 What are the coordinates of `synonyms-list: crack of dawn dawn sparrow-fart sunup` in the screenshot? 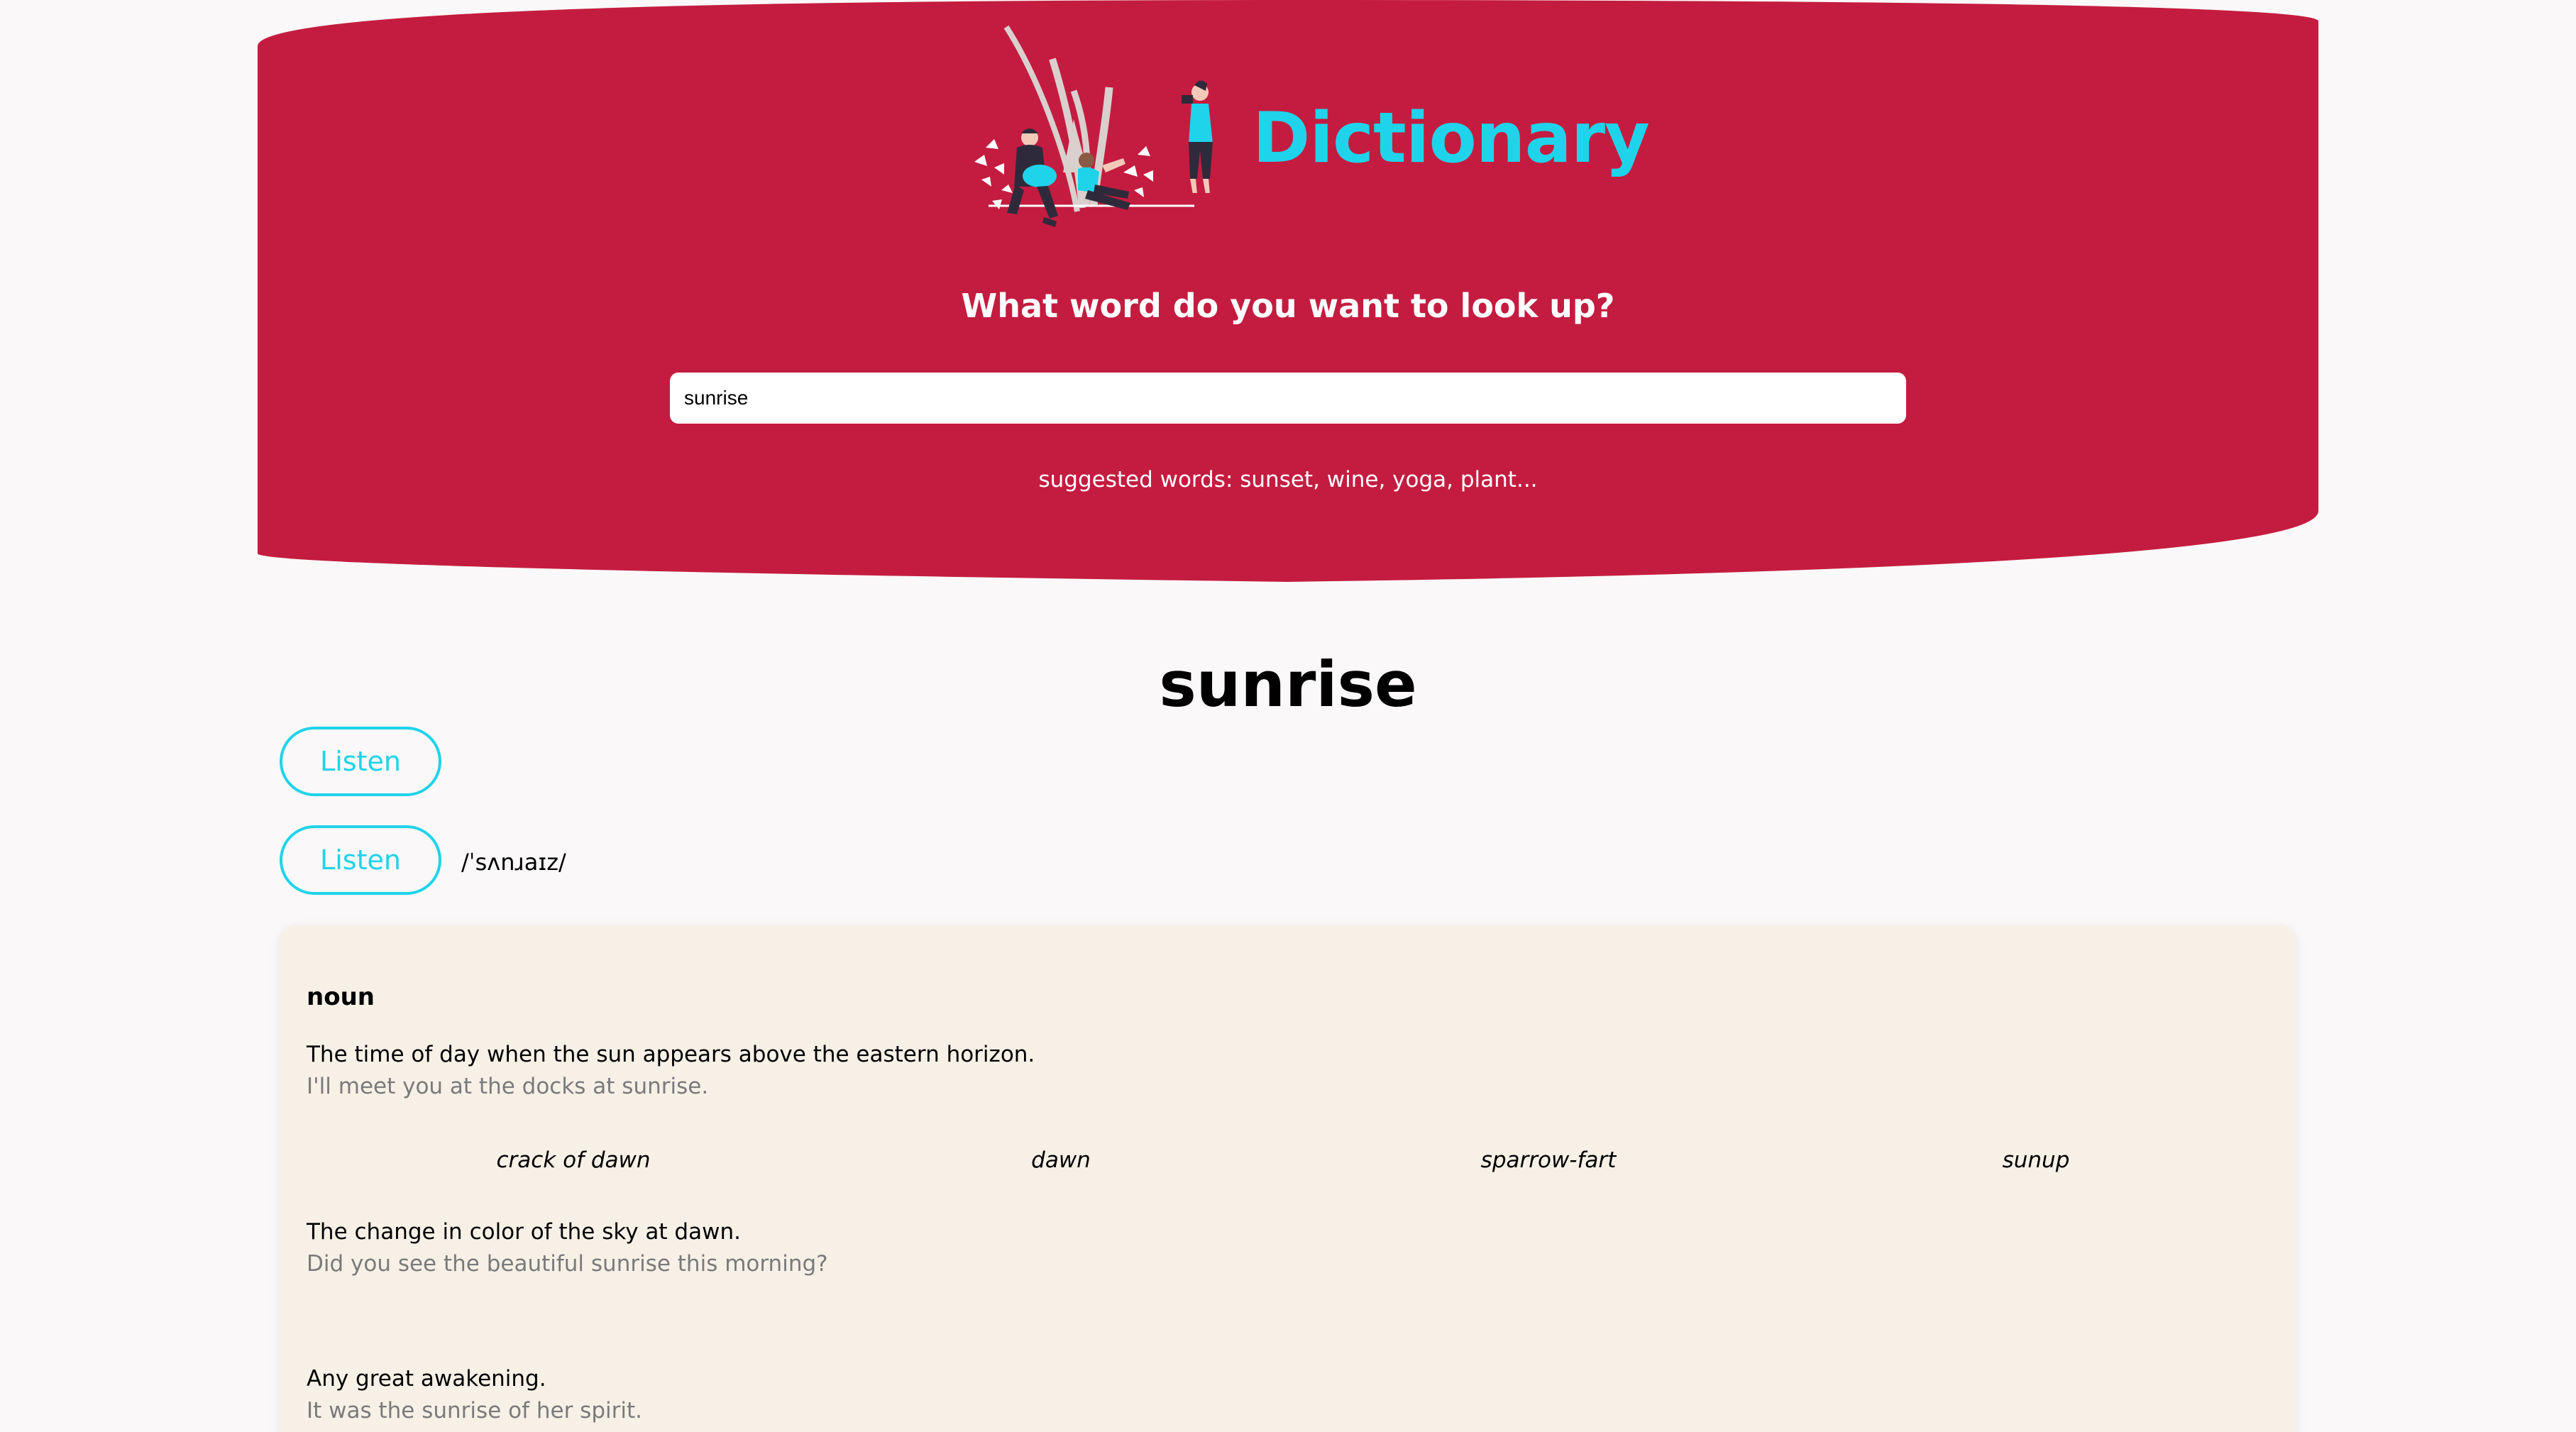 It's located at (1288, 1165).